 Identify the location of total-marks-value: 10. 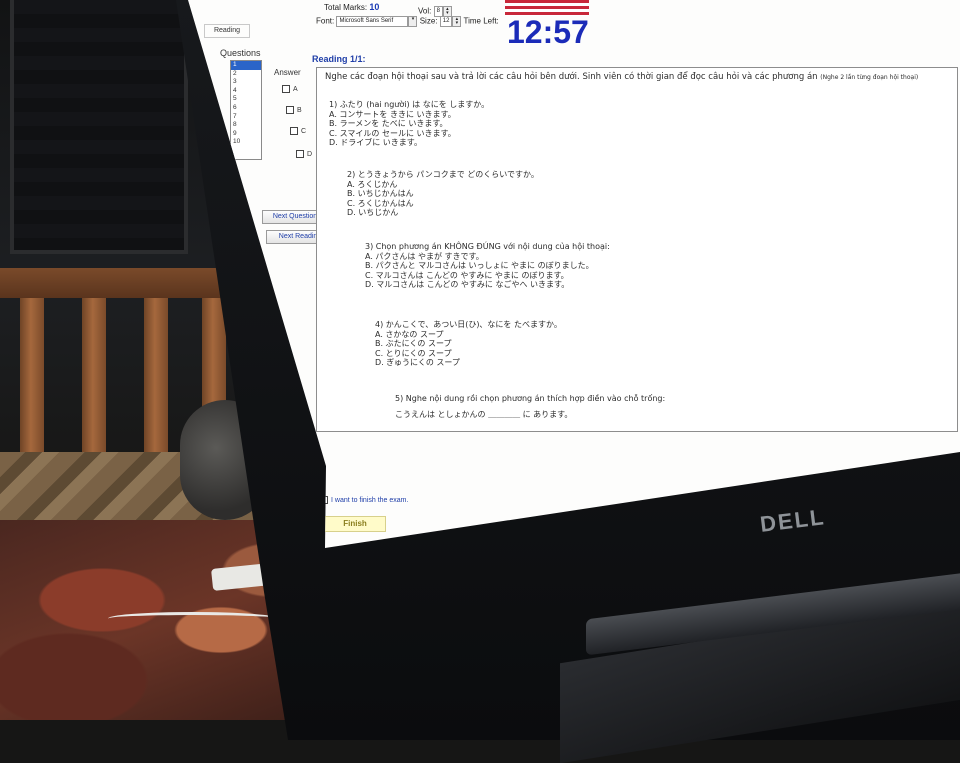
(374, 7).